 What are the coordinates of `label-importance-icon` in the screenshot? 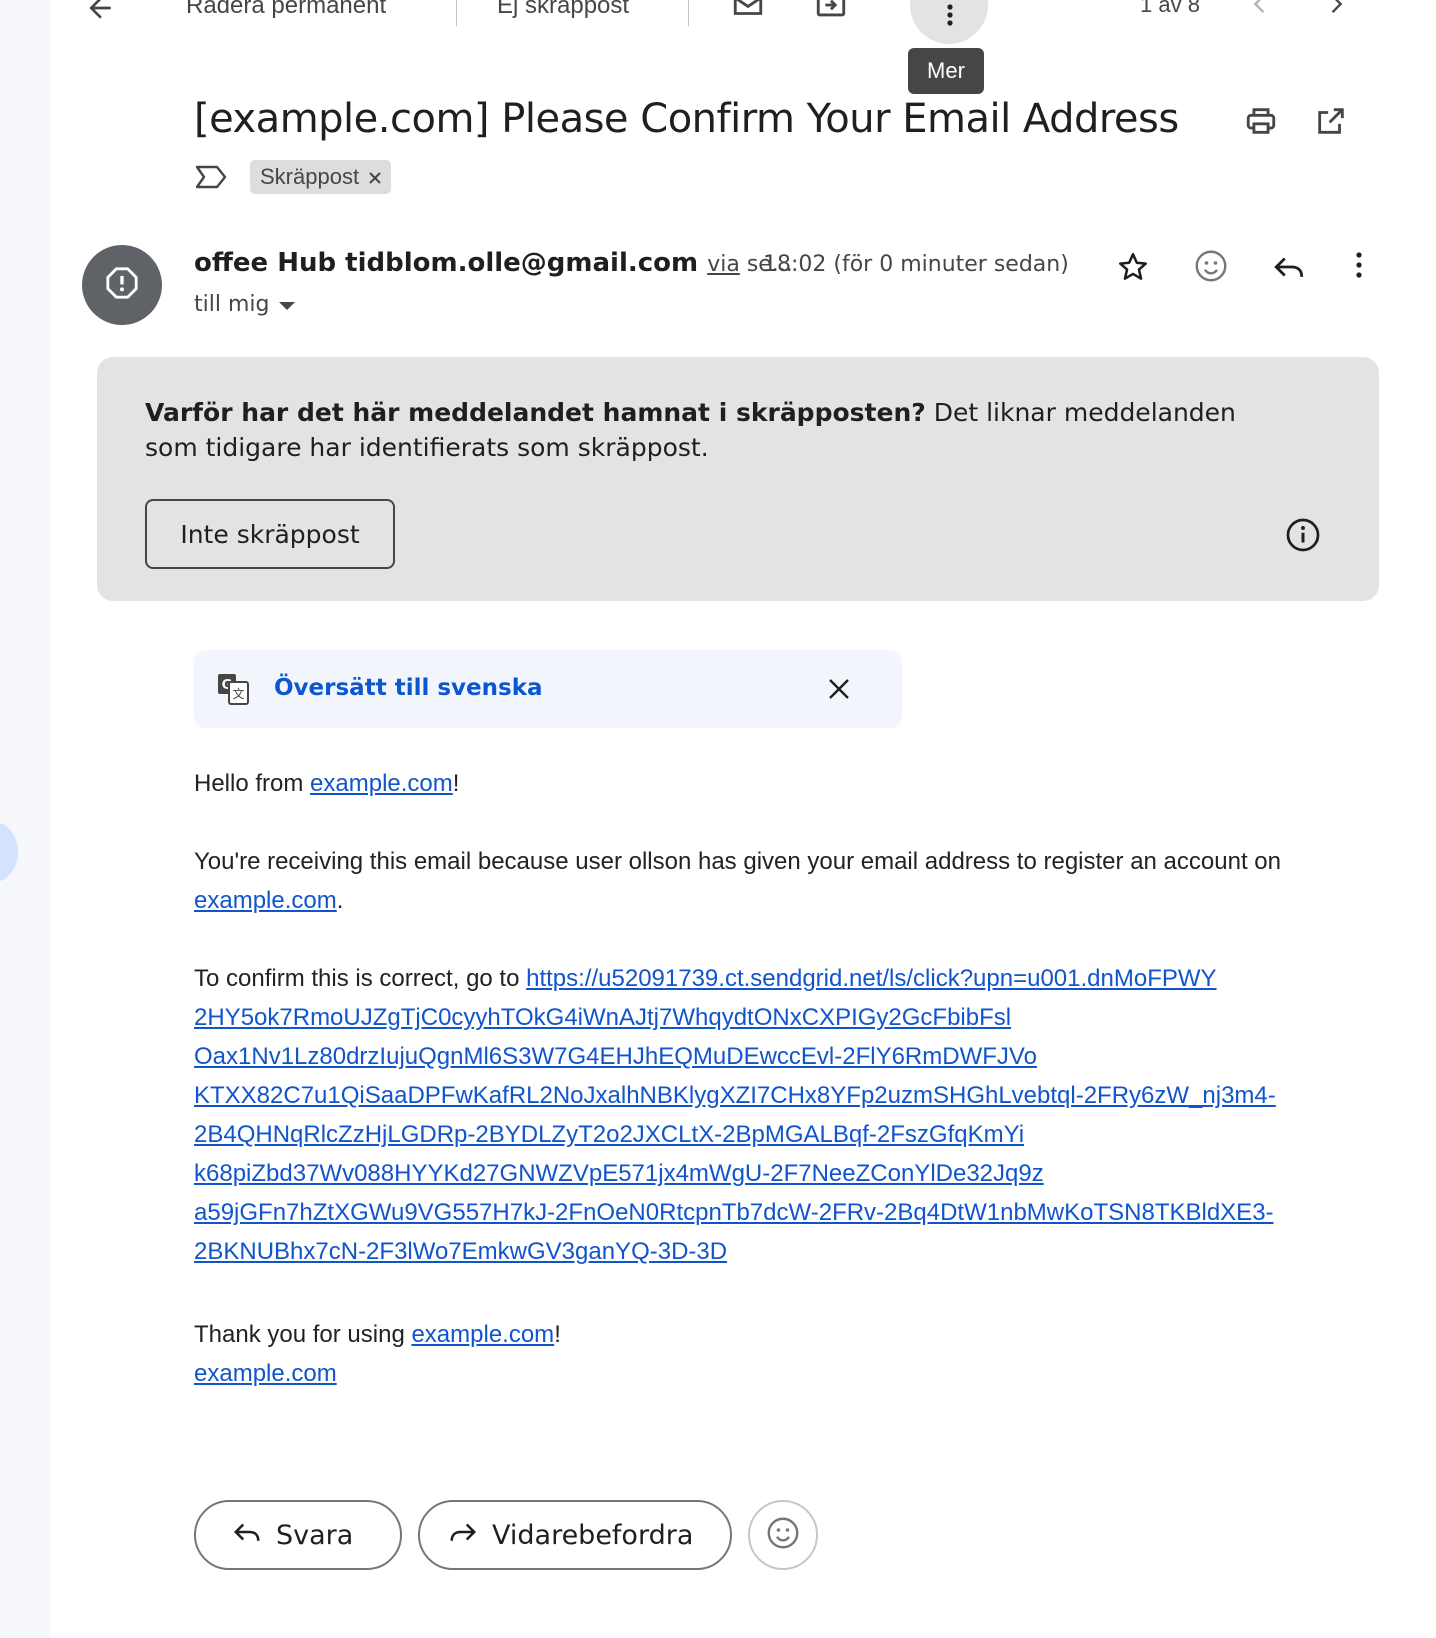 It's located at (211, 177).